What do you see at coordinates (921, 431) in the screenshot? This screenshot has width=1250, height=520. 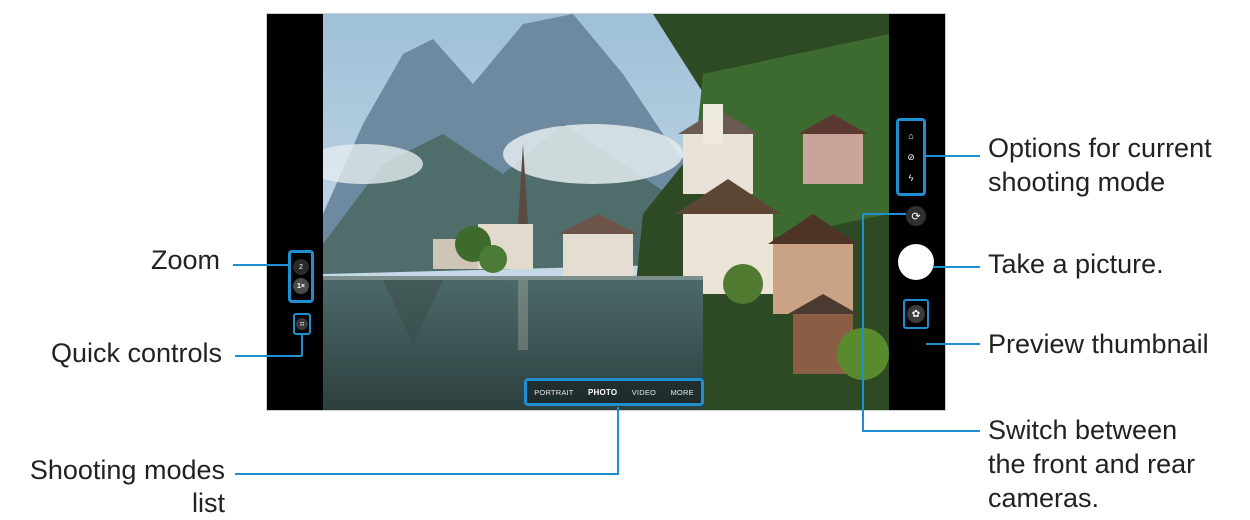 I see `connector-switch-h` at bounding box center [921, 431].